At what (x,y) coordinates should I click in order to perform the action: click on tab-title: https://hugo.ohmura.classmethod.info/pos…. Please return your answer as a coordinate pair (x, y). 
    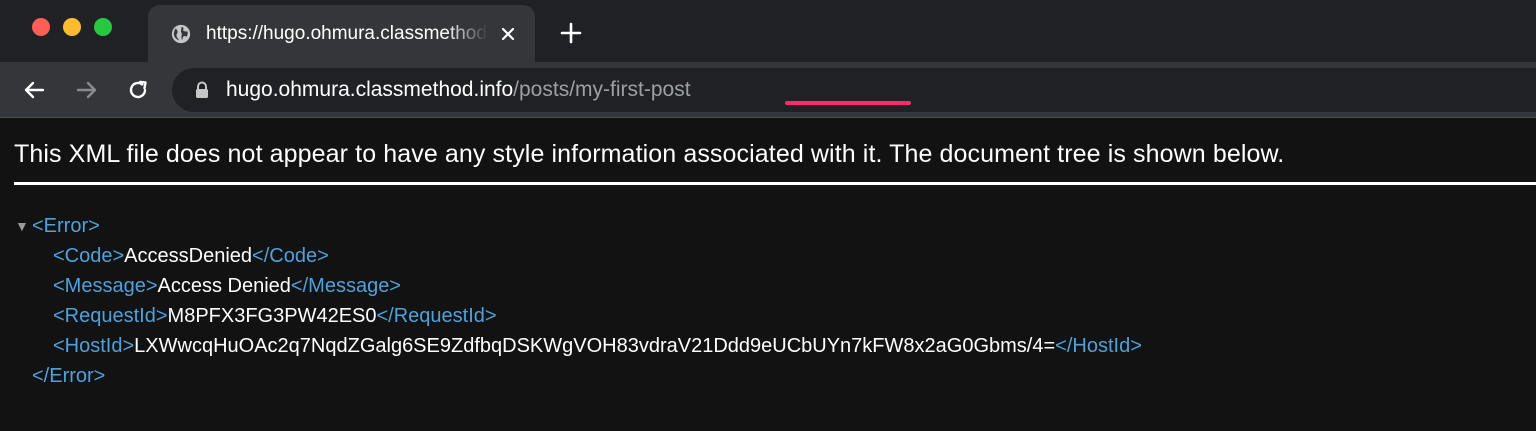
    Looking at the image, I should click on (347, 33).